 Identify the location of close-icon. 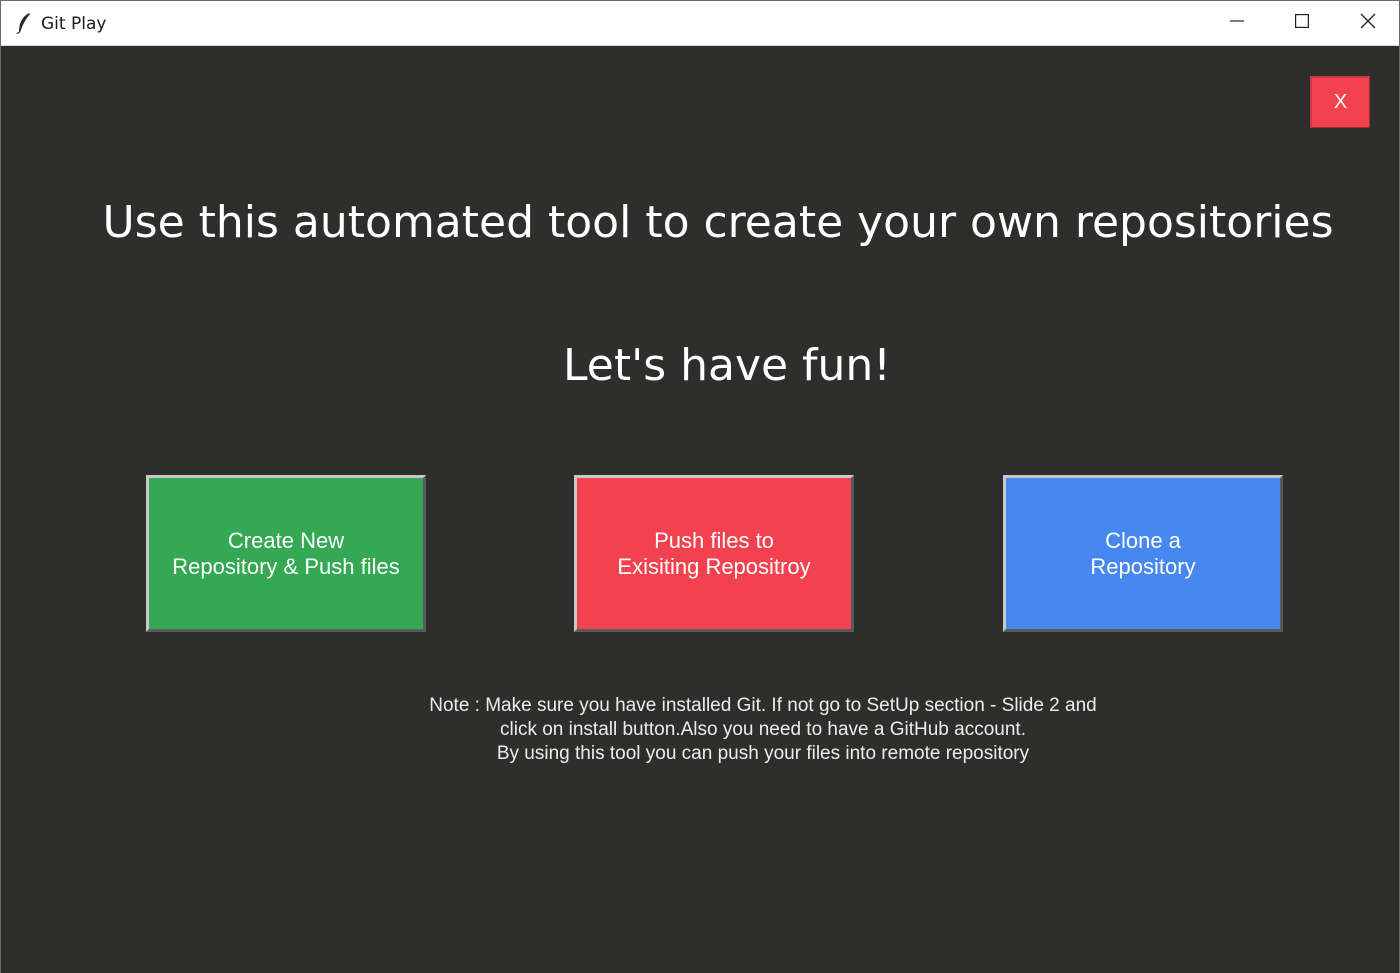
(1368, 23).